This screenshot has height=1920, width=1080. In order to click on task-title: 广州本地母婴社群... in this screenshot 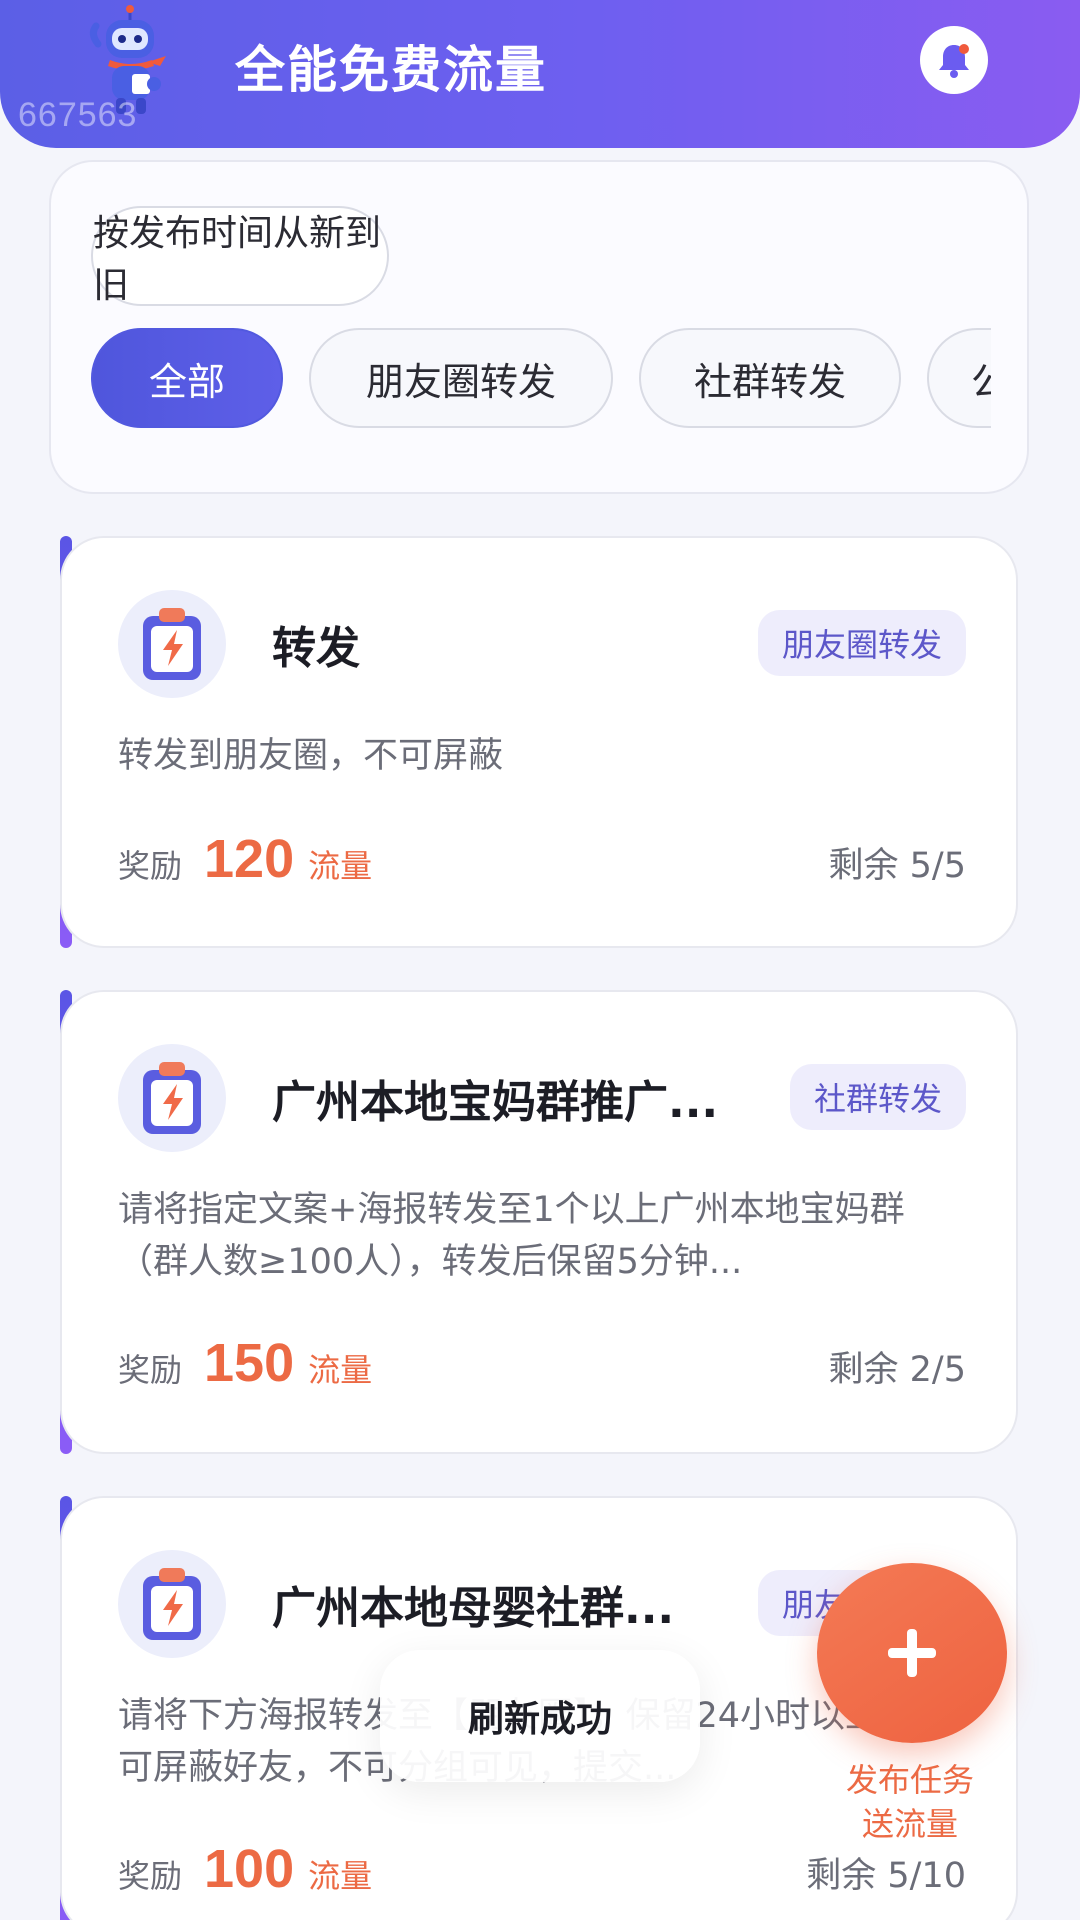, I will do `click(473, 1608)`.